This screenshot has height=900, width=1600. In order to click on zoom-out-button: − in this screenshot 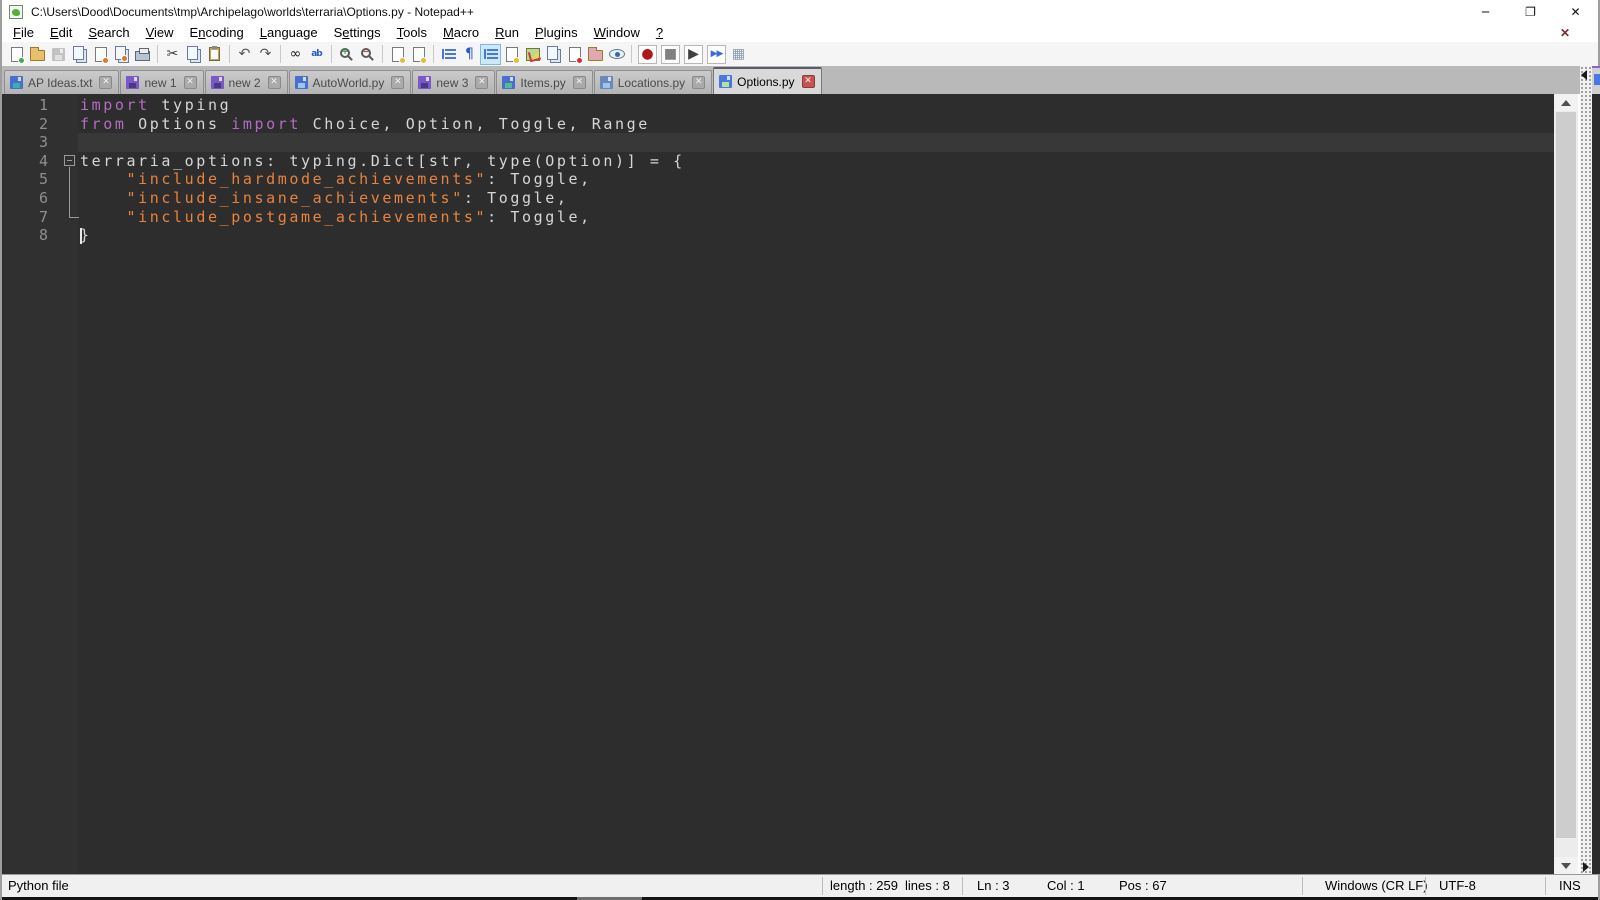, I will do `click(367, 54)`.